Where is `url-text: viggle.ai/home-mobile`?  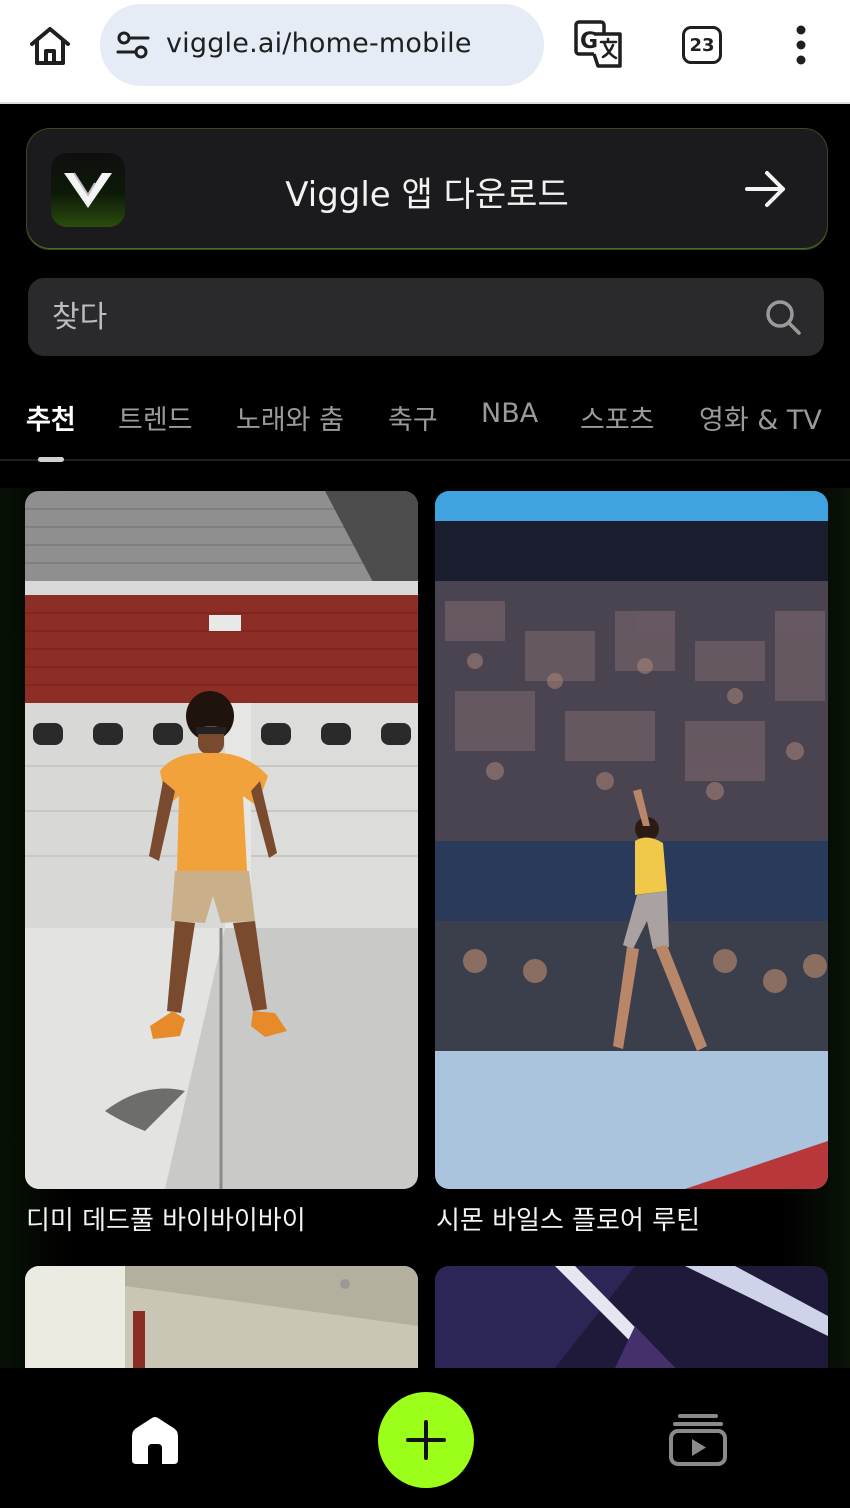 url-text: viggle.ai/home-mobile is located at coordinates (319, 43).